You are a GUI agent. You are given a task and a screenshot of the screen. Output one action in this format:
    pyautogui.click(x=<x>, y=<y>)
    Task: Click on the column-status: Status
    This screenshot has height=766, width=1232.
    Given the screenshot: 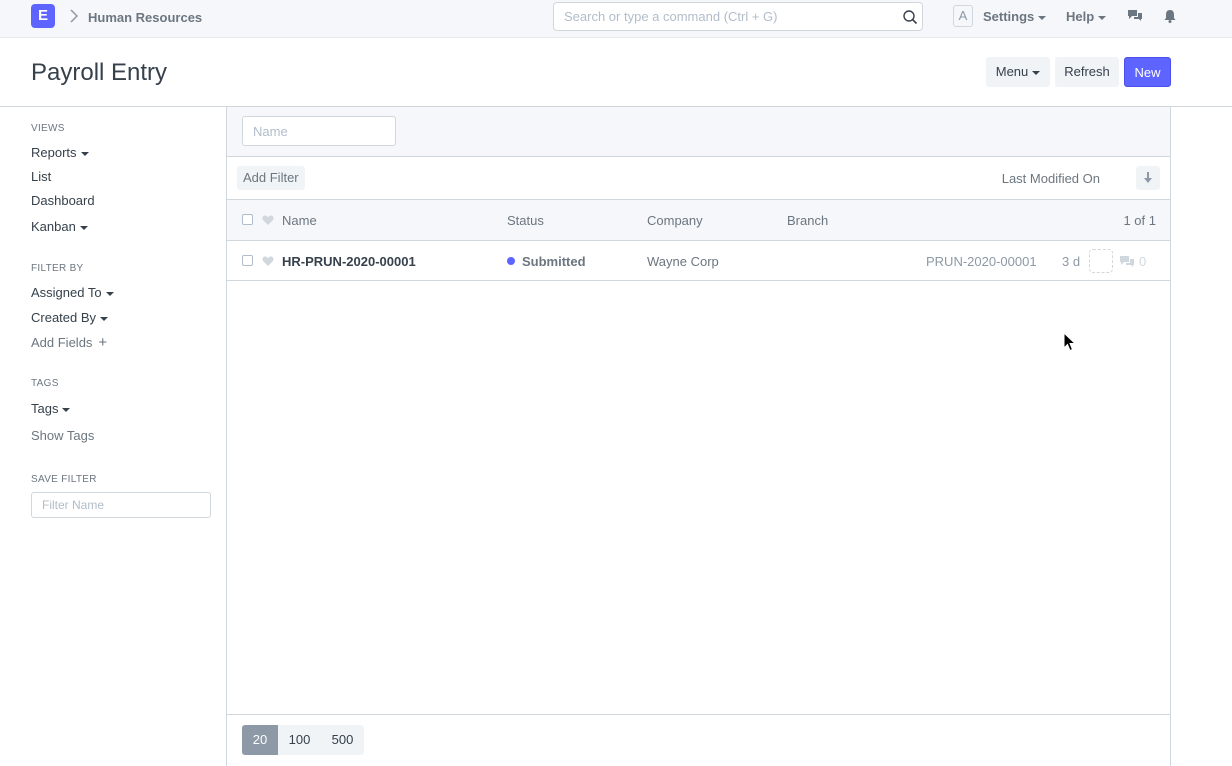 What is the action you would take?
    pyautogui.click(x=525, y=220)
    